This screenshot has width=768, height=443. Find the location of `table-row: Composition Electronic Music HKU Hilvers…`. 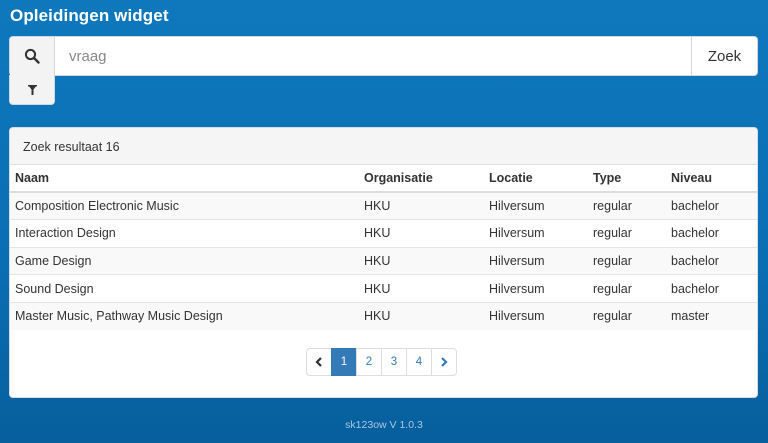

table-row: Composition Electronic Music HKU Hilvers… is located at coordinates (383, 205).